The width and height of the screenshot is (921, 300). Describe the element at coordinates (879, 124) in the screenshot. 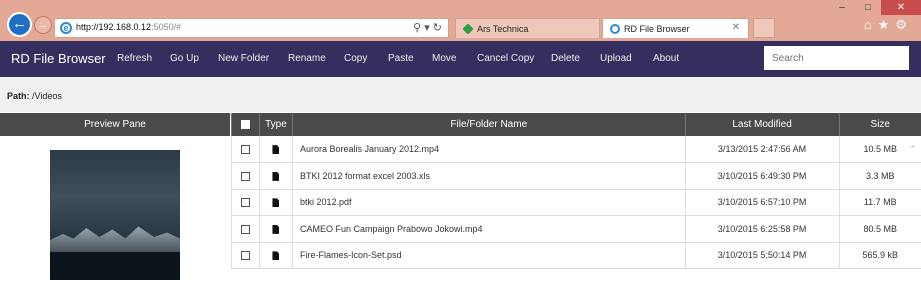

I see `size-header: Size` at that location.